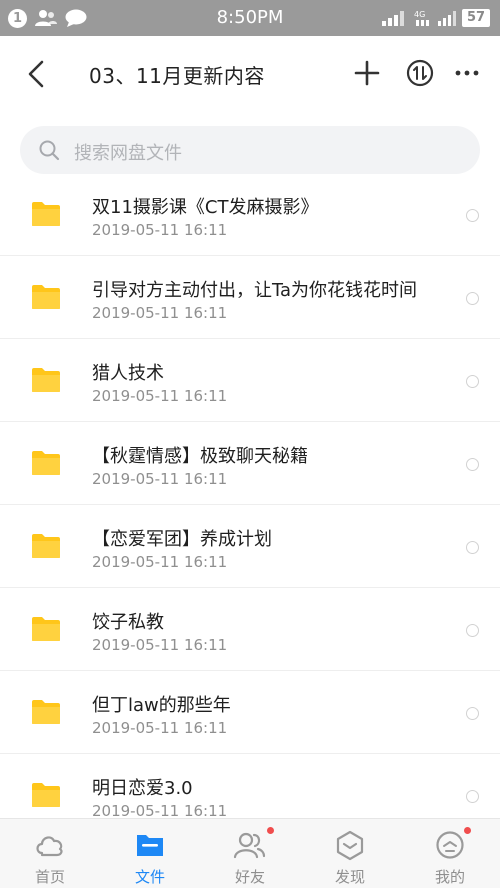 The height and width of the screenshot is (888, 500). What do you see at coordinates (447, 18) in the screenshot?
I see `signal-2-icon` at bounding box center [447, 18].